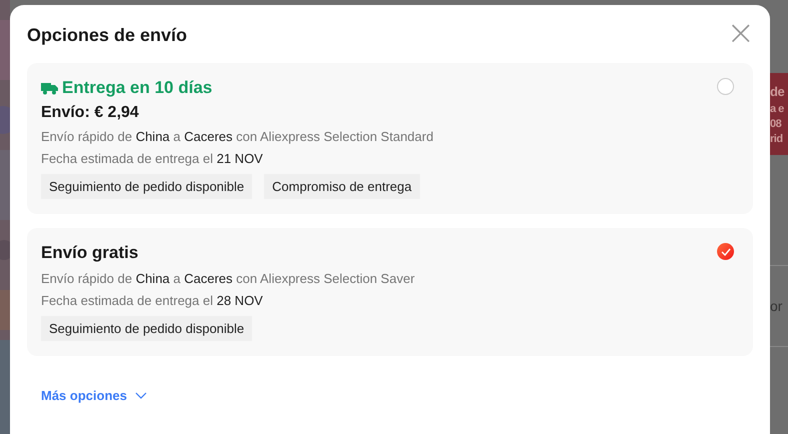 The height and width of the screenshot is (434, 788). Describe the element at coordinates (90, 113) in the screenshot. I see `shipping-price: Envío: € 2,94` at that location.